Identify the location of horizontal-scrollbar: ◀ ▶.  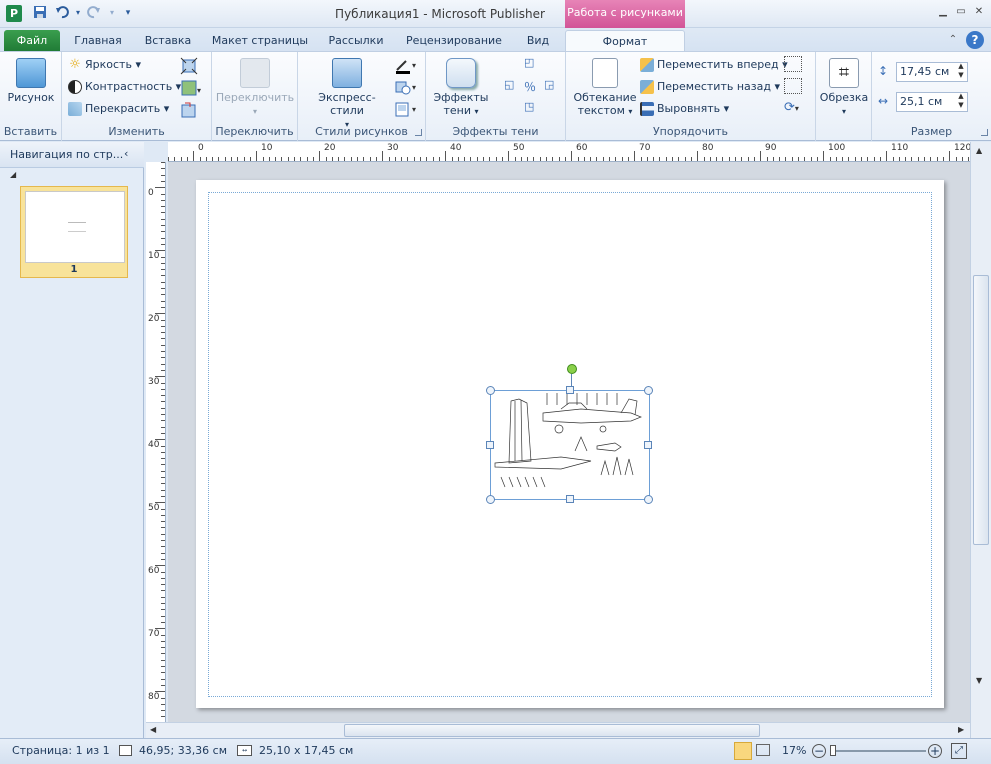
(558, 730).